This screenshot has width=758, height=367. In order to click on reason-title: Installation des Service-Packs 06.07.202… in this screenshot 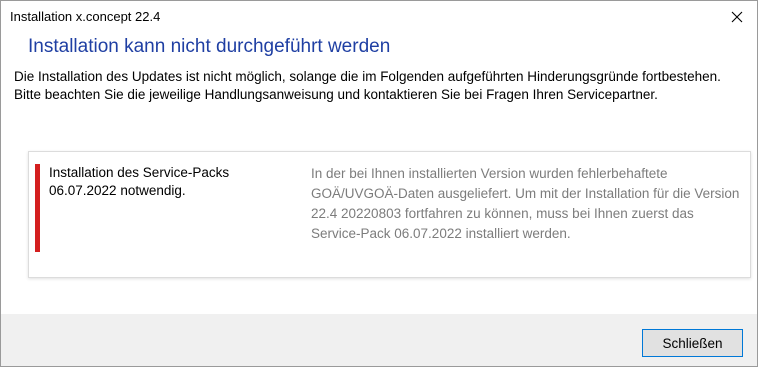, I will do `click(139, 181)`.